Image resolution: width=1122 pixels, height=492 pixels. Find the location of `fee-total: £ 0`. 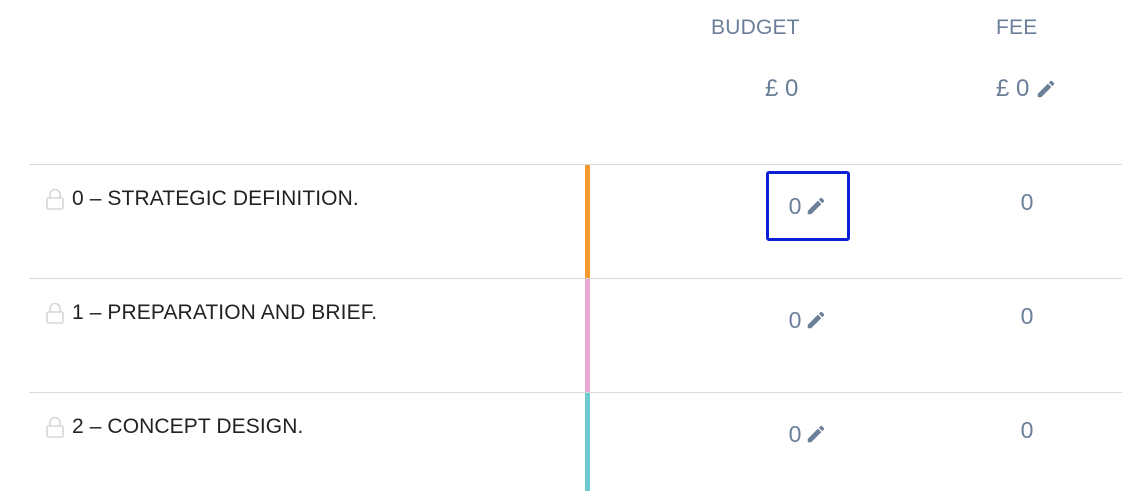

fee-total: £ 0 is located at coordinates (1026, 89).